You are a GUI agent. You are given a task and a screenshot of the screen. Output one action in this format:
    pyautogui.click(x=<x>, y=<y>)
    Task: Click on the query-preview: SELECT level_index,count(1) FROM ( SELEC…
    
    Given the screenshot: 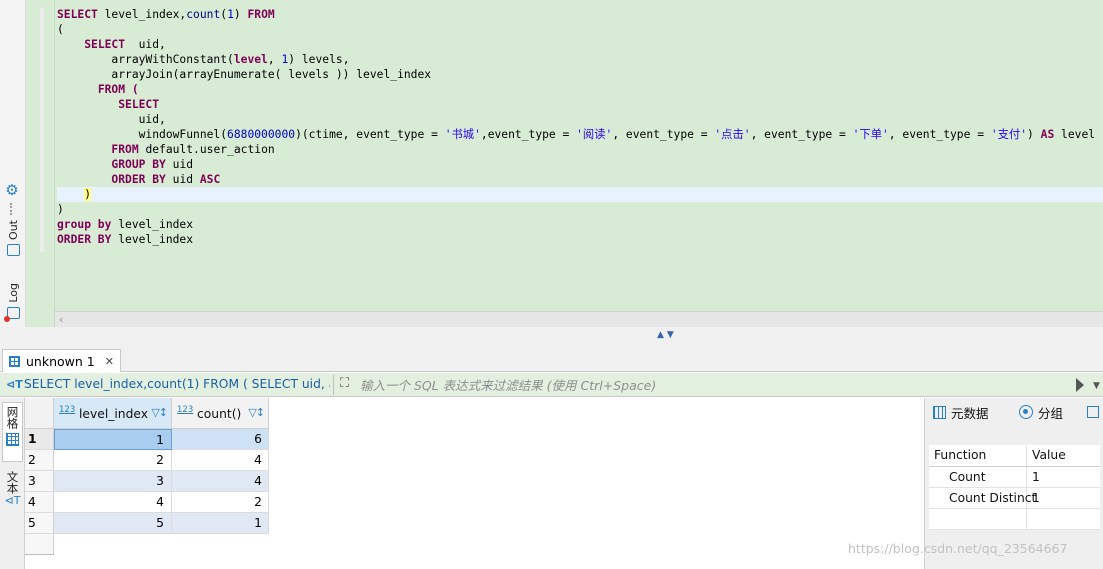 What is the action you would take?
    pyautogui.click(x=177, y=384)
    